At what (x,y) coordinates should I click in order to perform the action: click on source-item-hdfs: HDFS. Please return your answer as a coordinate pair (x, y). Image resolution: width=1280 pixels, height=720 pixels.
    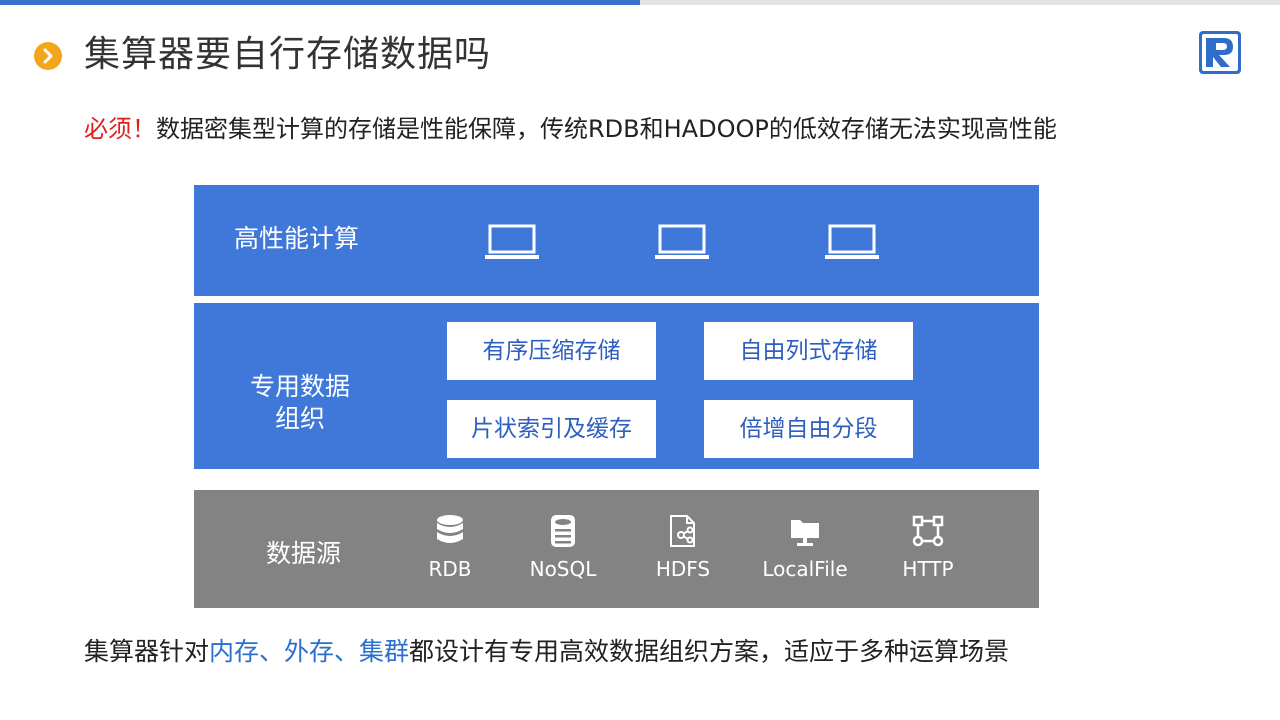
    Looking at the image, I should click on (683, 548).